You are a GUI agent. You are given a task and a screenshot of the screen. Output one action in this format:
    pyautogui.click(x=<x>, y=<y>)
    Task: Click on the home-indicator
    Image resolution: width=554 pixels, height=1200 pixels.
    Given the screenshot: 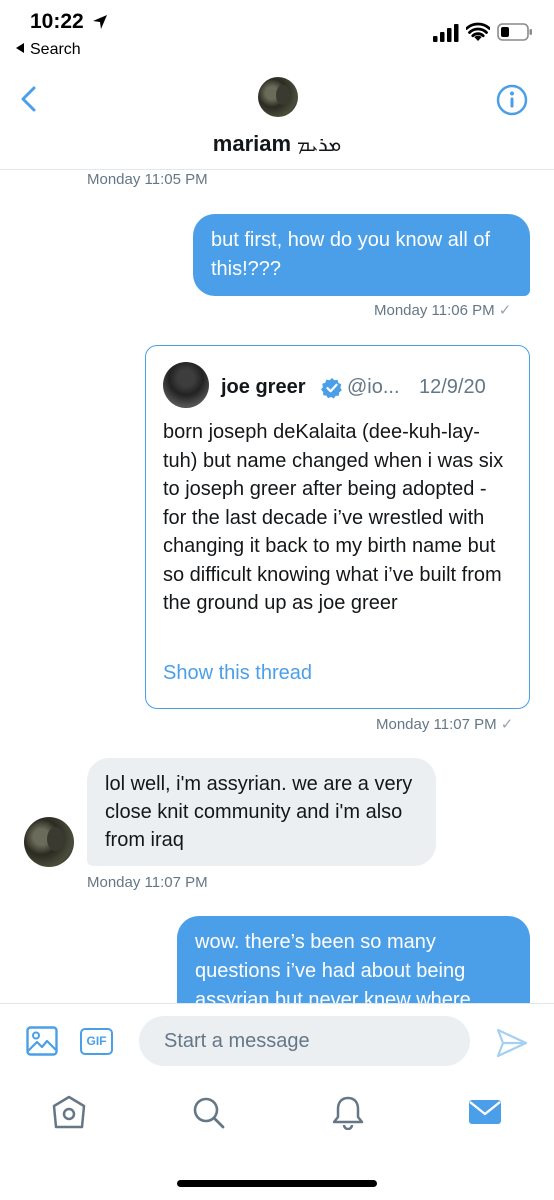 What is the action you would take?
    pyautogui.click(x=277, y=1183)
    